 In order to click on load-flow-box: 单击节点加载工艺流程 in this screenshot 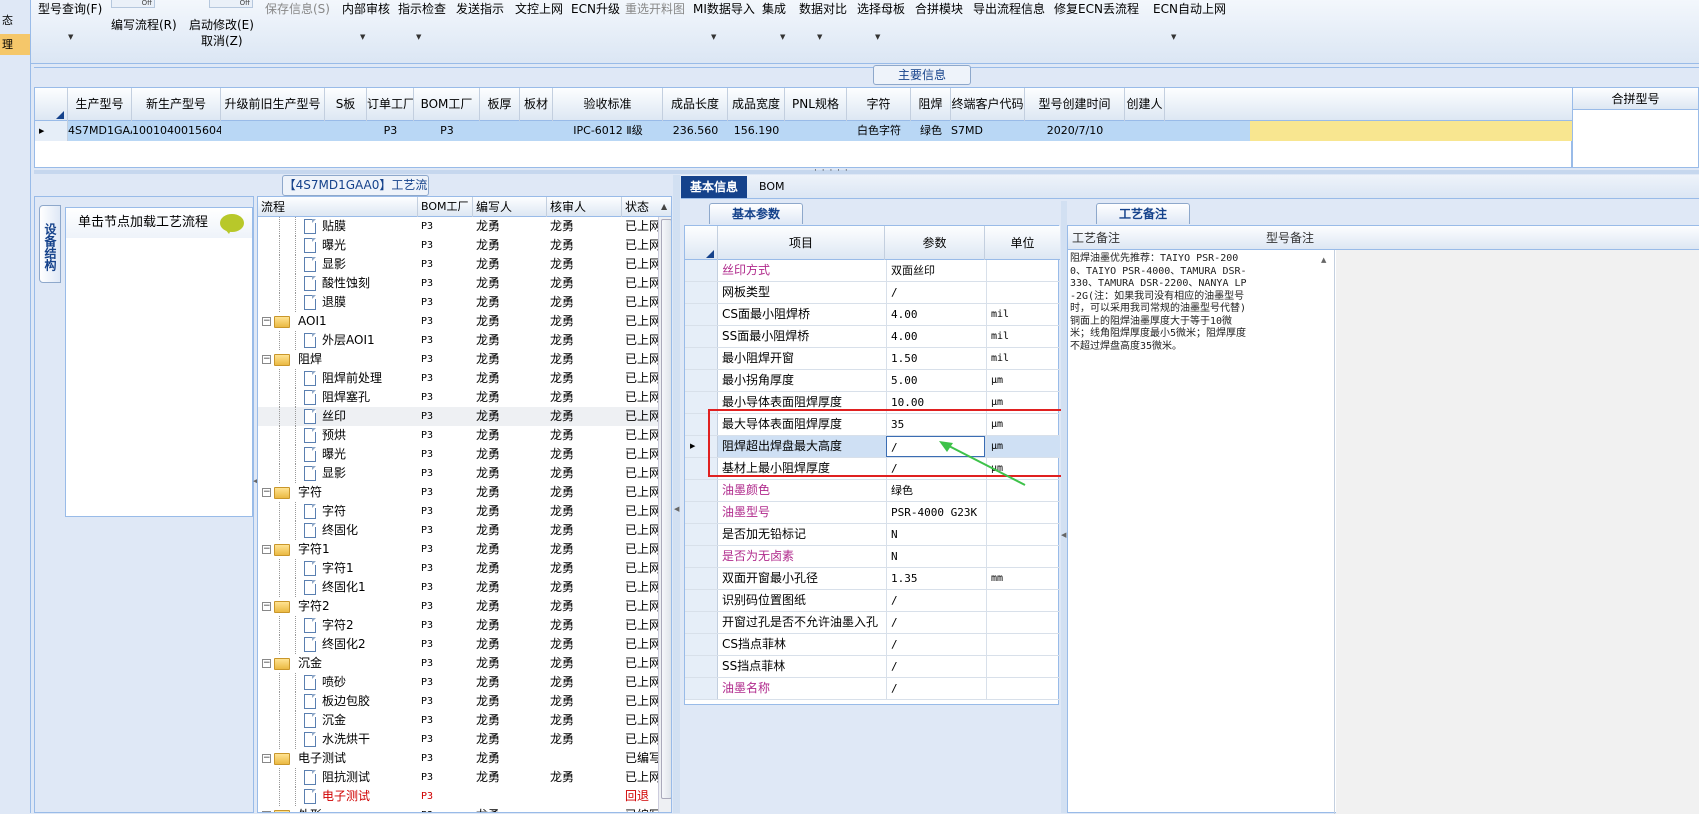, I will do `click(159, 362)`.